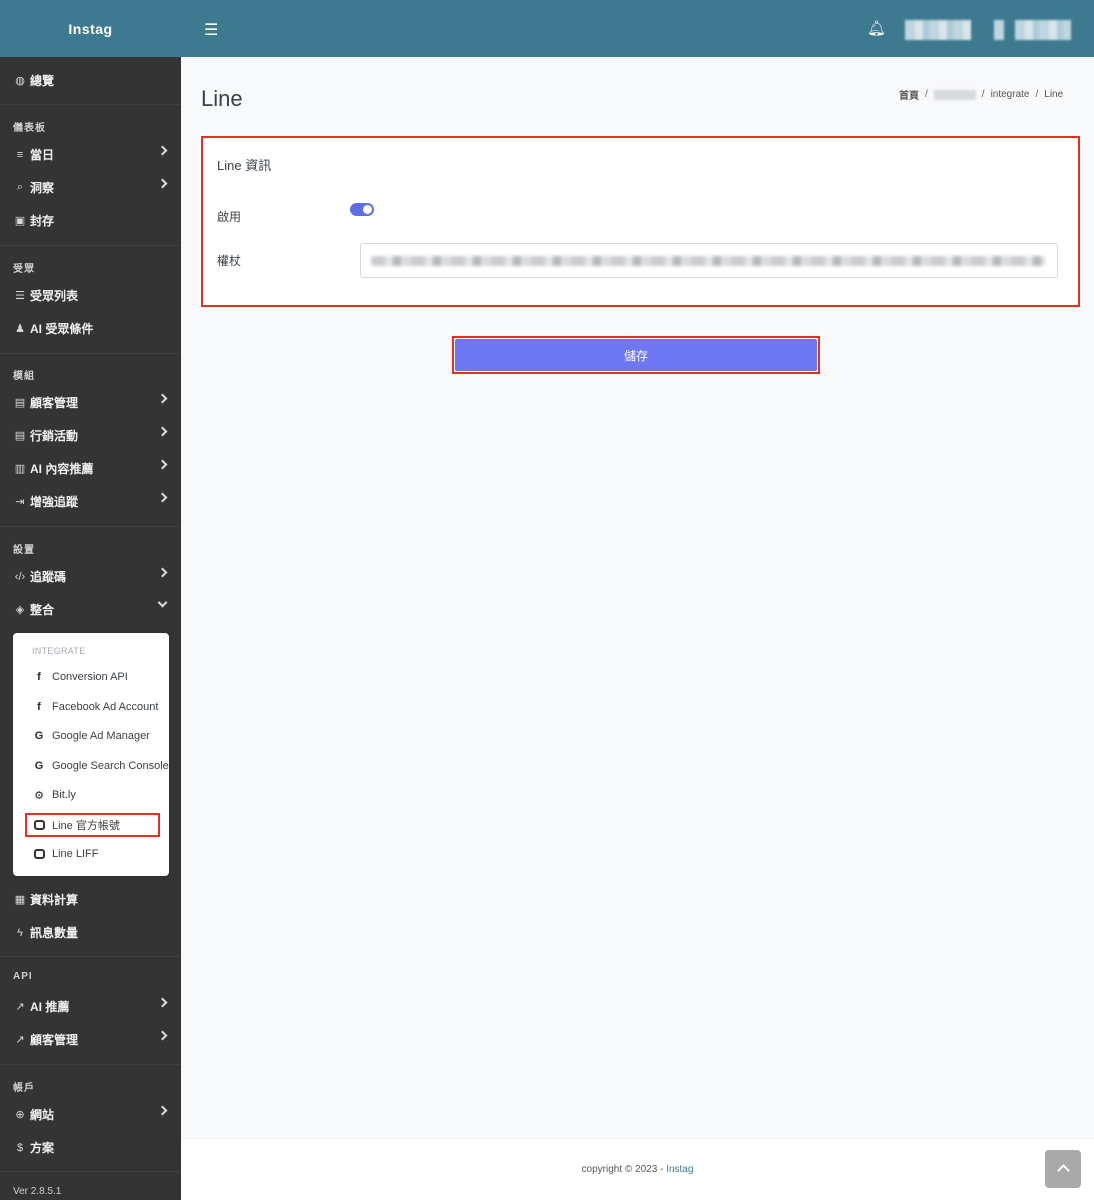  What do you see at coordinates (90, 187) in the screenshot?
I see `sidebar-item-insight: ⌕ 洞察` at bounding box center [90, 187].